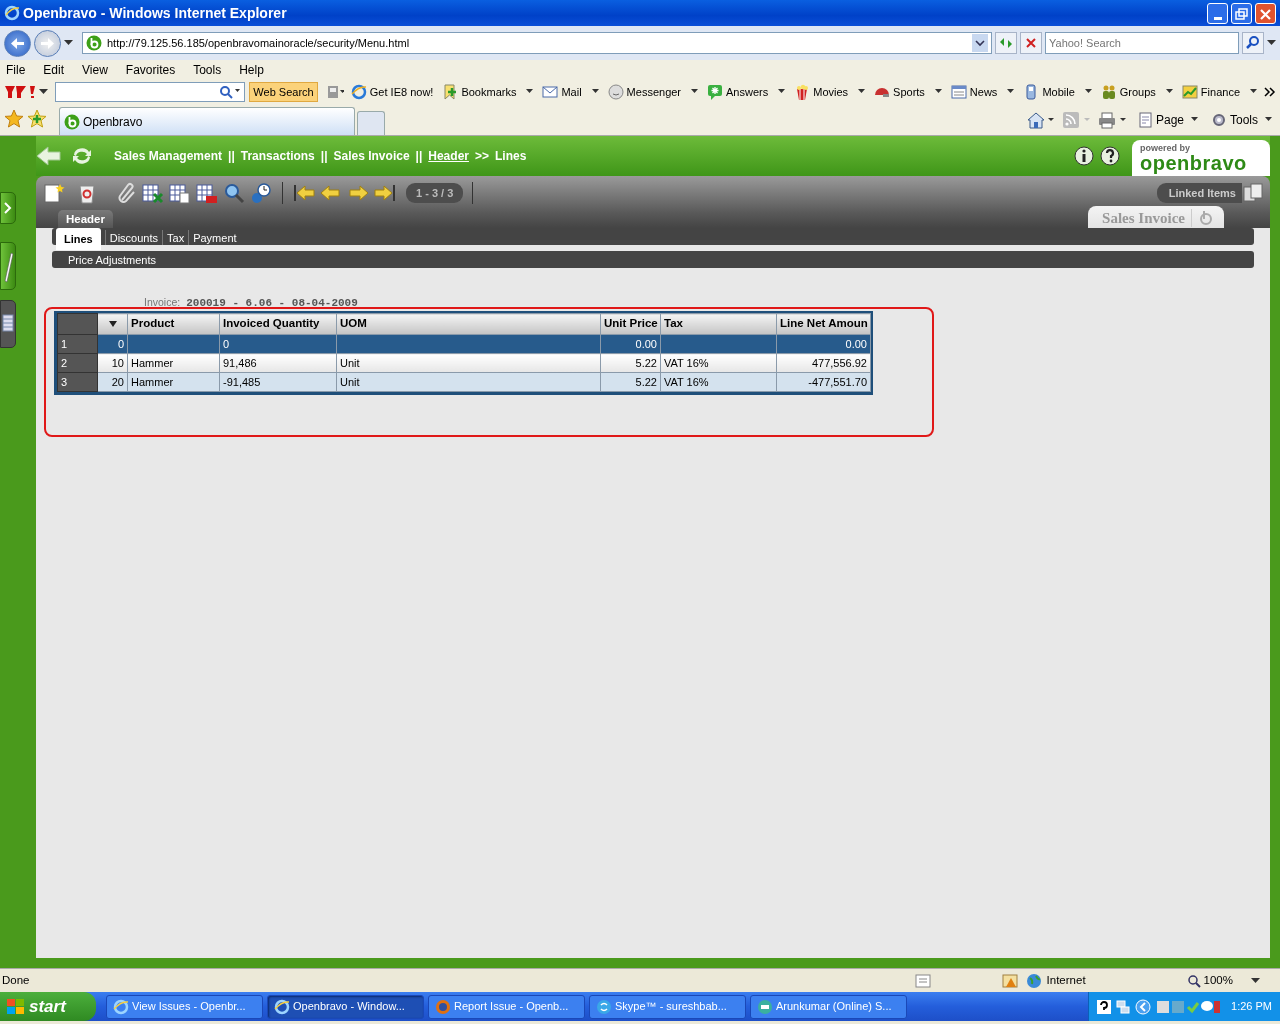  What do you see at coordinates (1242, 120) in the screenshot?
I see `command-menu: Tools` at bounding box center [1242, 120].